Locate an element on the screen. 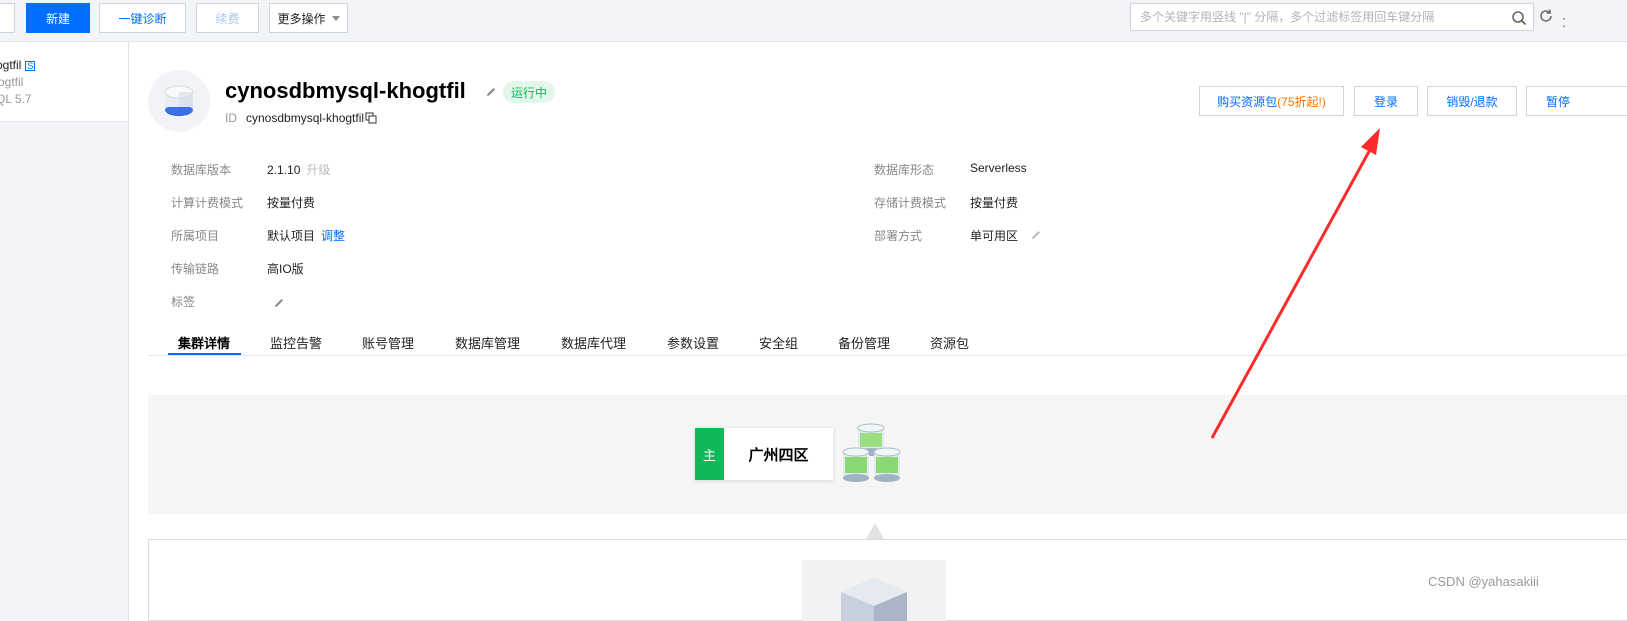 The width and height of the screenshot is (1627, 621). edit-deploy-icon is located at coordinates (1036, 235).